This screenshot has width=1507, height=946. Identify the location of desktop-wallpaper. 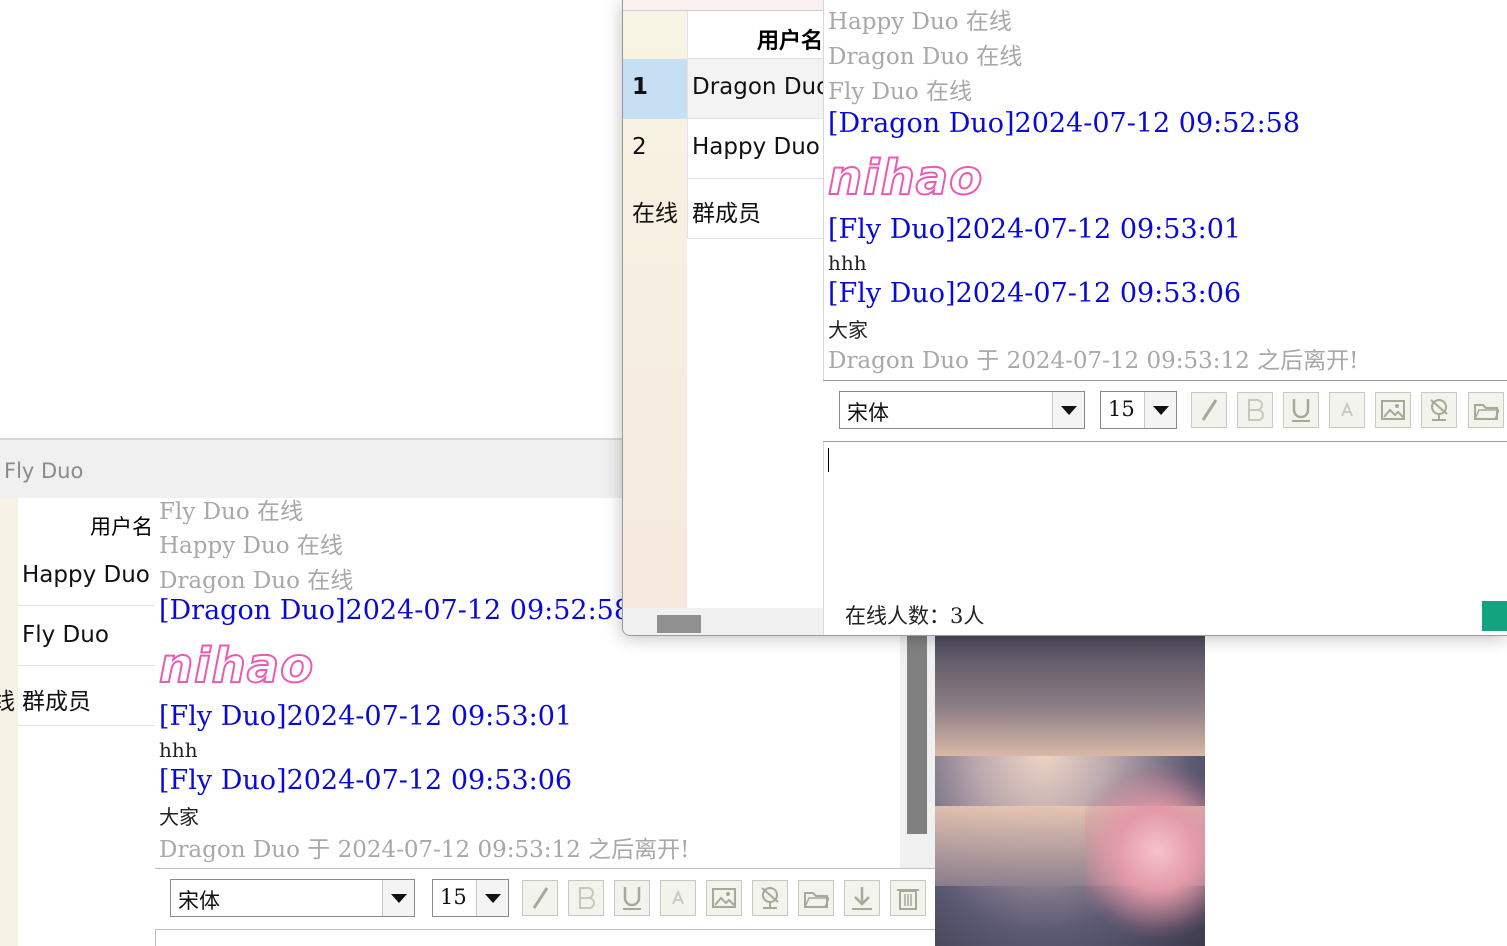
(1070, 791).